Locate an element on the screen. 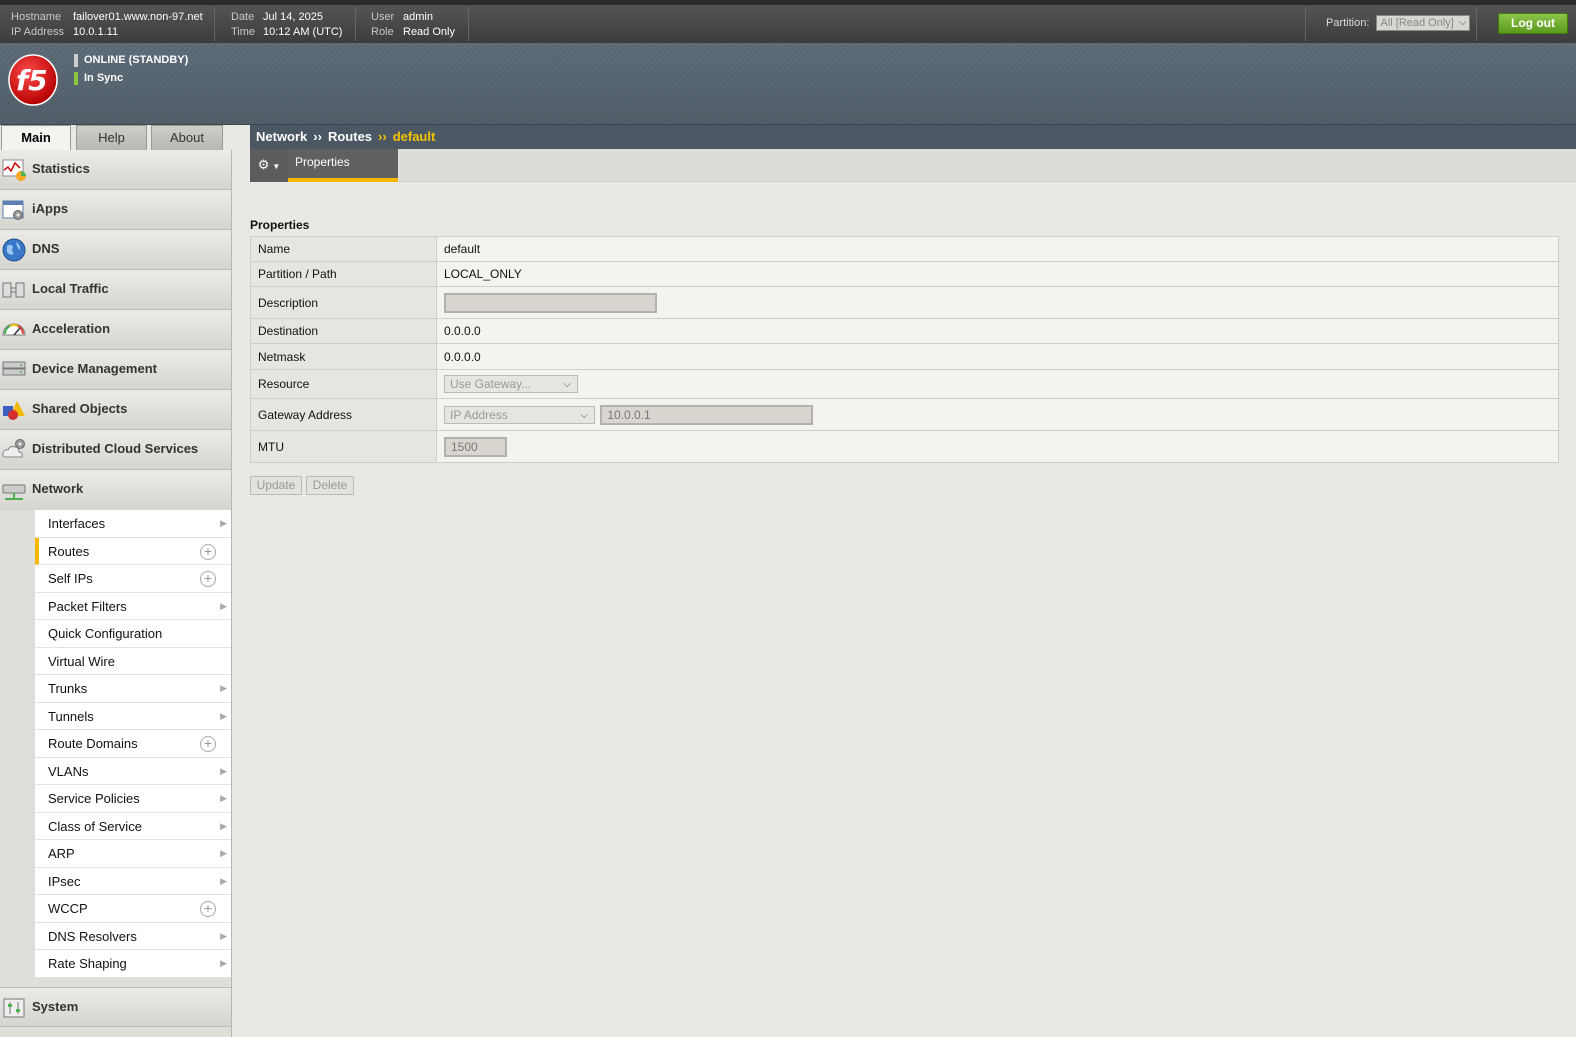 This screenshot has height=1037, width=1576. sidebar-item-vlans: VLANs ▶ is located at coordinates (133, 771).